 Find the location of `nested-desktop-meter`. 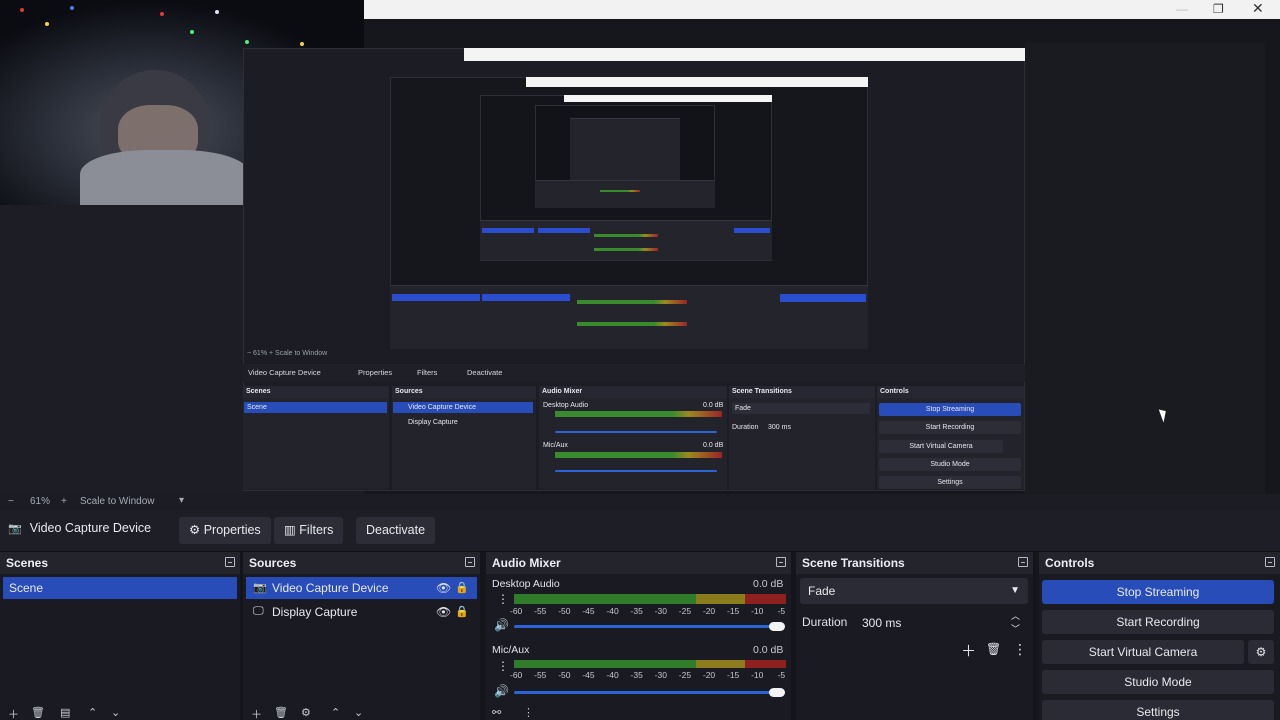

nested-desktop-meter is located at coordinates (638, 414).